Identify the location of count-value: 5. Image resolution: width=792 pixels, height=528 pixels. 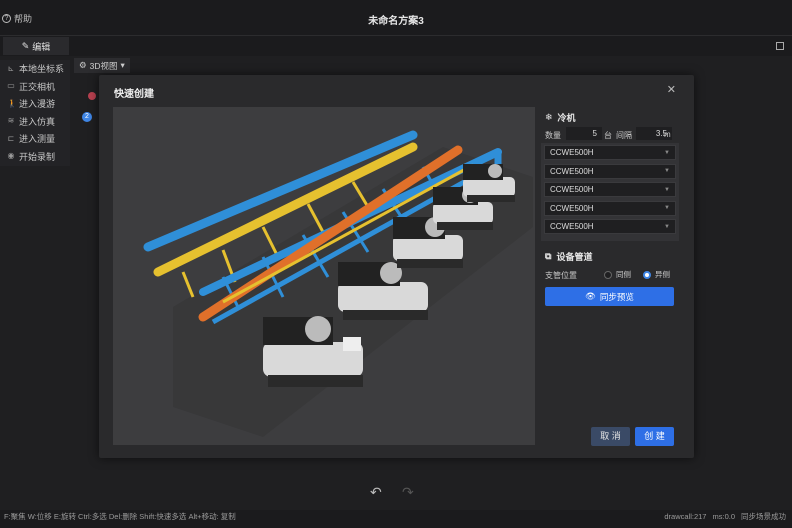
(594, 133).